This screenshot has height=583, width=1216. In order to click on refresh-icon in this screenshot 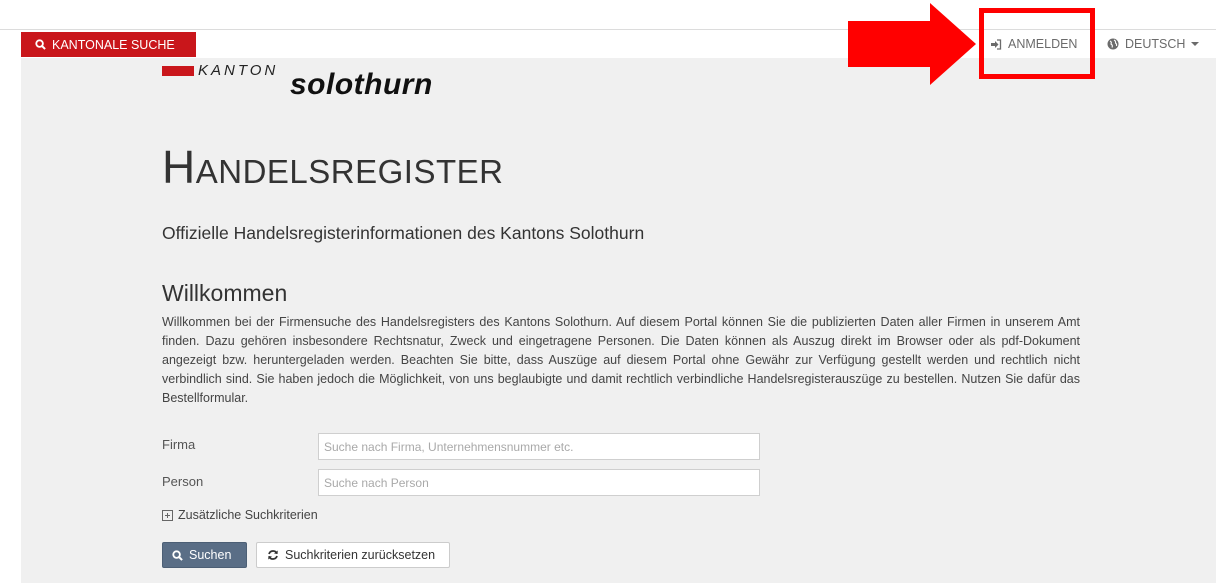, I will do `click(273, 555)`.